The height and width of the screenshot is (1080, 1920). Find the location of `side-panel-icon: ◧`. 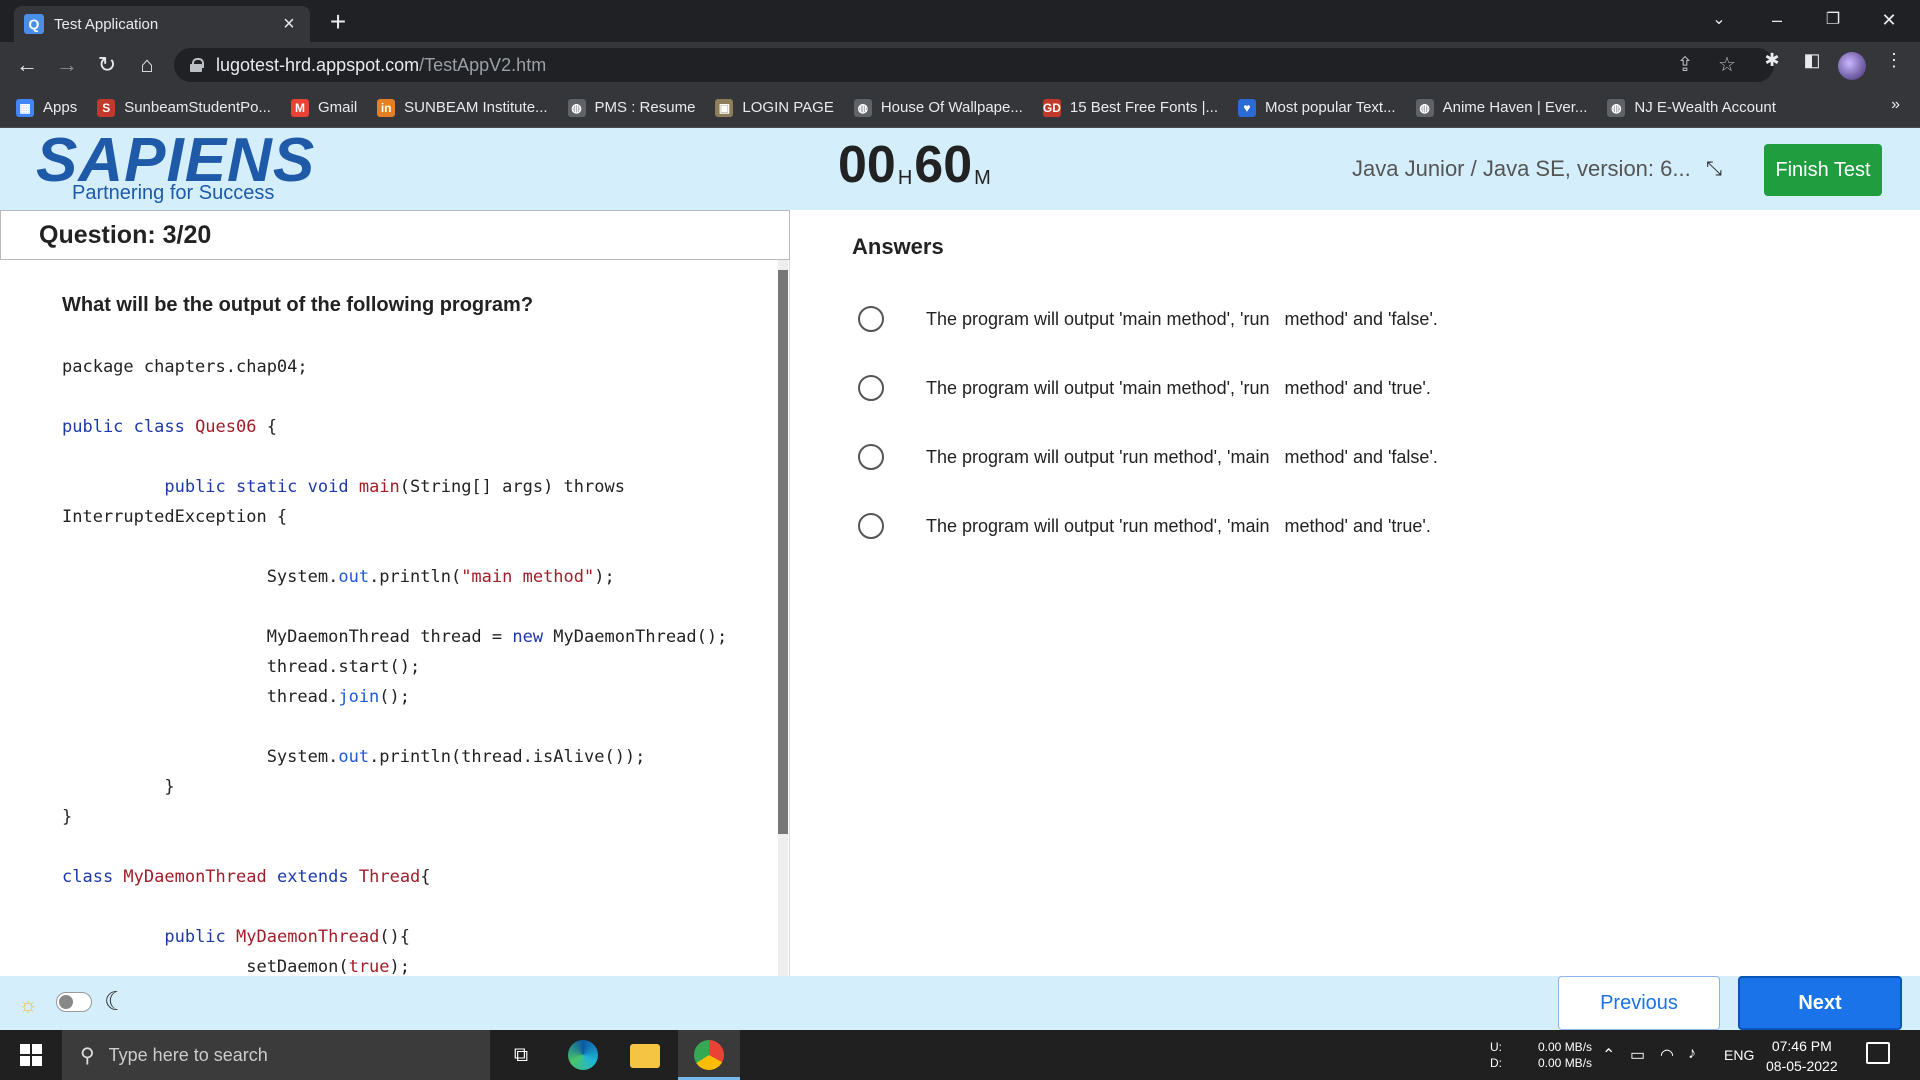

side-panel-icon: ◧ is located at coordinates (1812, 60).